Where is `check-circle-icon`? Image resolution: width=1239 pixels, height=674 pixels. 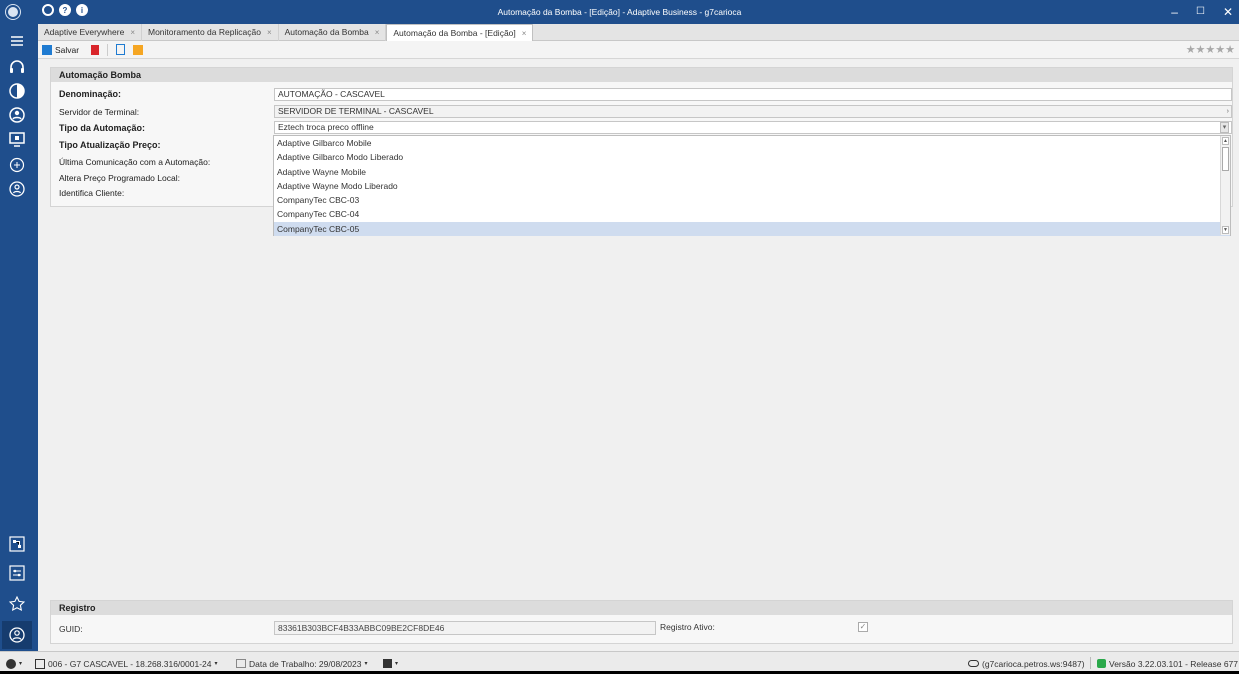 check-circle-icon is located at coordinates (11, 663).